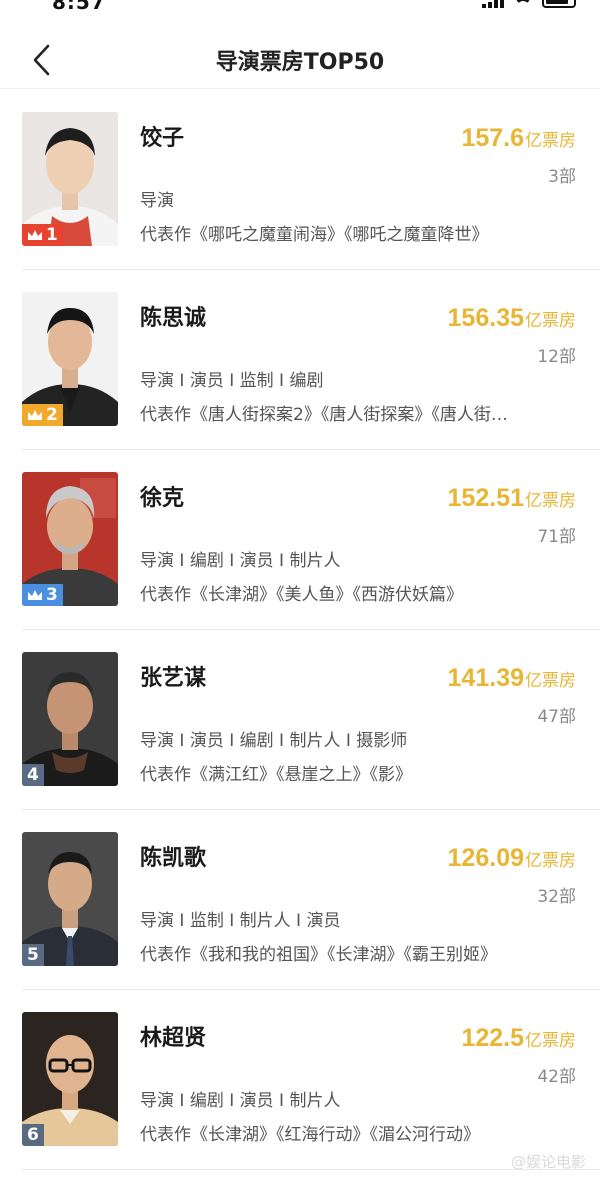 Image resolution: width=600 pixels, height=1186 pixels. I want to click on director-name: 陈凯歌, so click(173, 858).